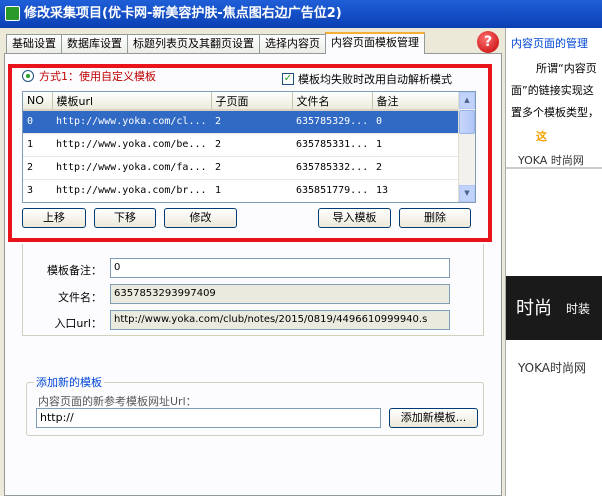  What do you see at coordinates (541, 136) in the screenshot?
I see `help-text-line: 这` at bounding box center [541, 136].